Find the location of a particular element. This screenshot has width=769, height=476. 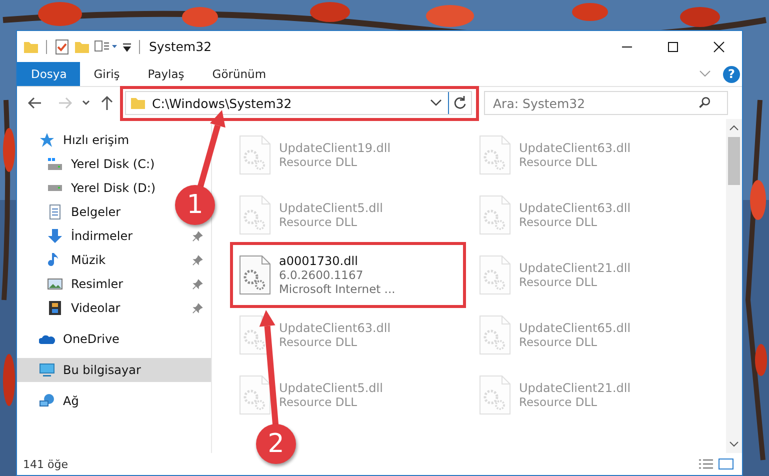

download-icon is located at coordinates (55, 236).